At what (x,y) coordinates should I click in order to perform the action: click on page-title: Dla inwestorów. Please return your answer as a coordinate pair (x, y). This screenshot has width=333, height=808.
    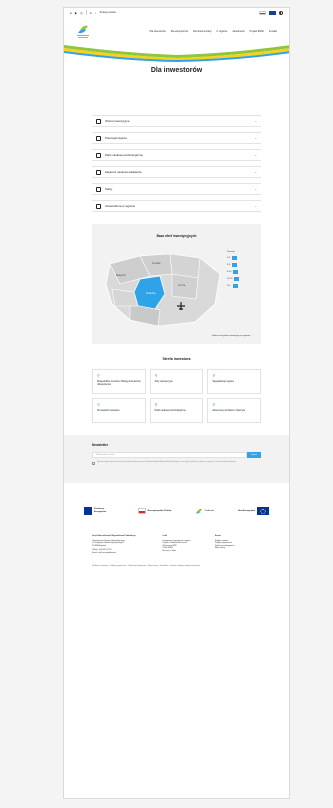
    Looking at the image, I should click on (176, 70).